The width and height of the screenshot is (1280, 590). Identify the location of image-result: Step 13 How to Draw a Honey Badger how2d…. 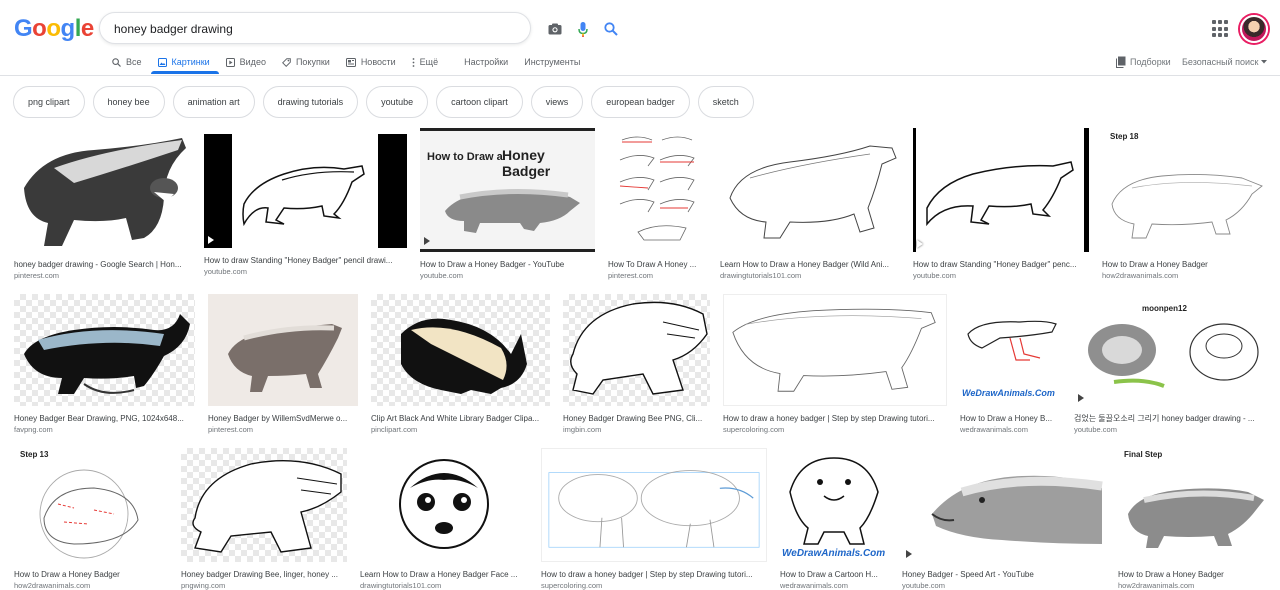
(91, 519).